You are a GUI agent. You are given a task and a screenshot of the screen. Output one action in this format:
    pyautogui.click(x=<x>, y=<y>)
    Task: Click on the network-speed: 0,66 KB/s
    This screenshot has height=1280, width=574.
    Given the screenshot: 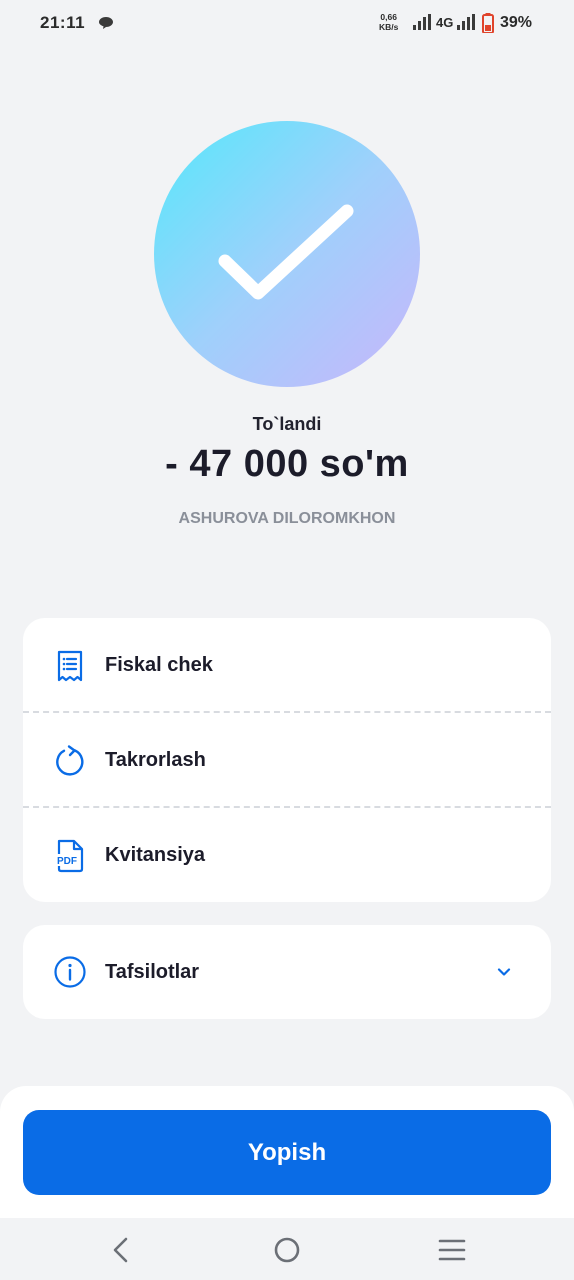 What is the action you would take?
    pyautogui.click(x=388, y=22)
    